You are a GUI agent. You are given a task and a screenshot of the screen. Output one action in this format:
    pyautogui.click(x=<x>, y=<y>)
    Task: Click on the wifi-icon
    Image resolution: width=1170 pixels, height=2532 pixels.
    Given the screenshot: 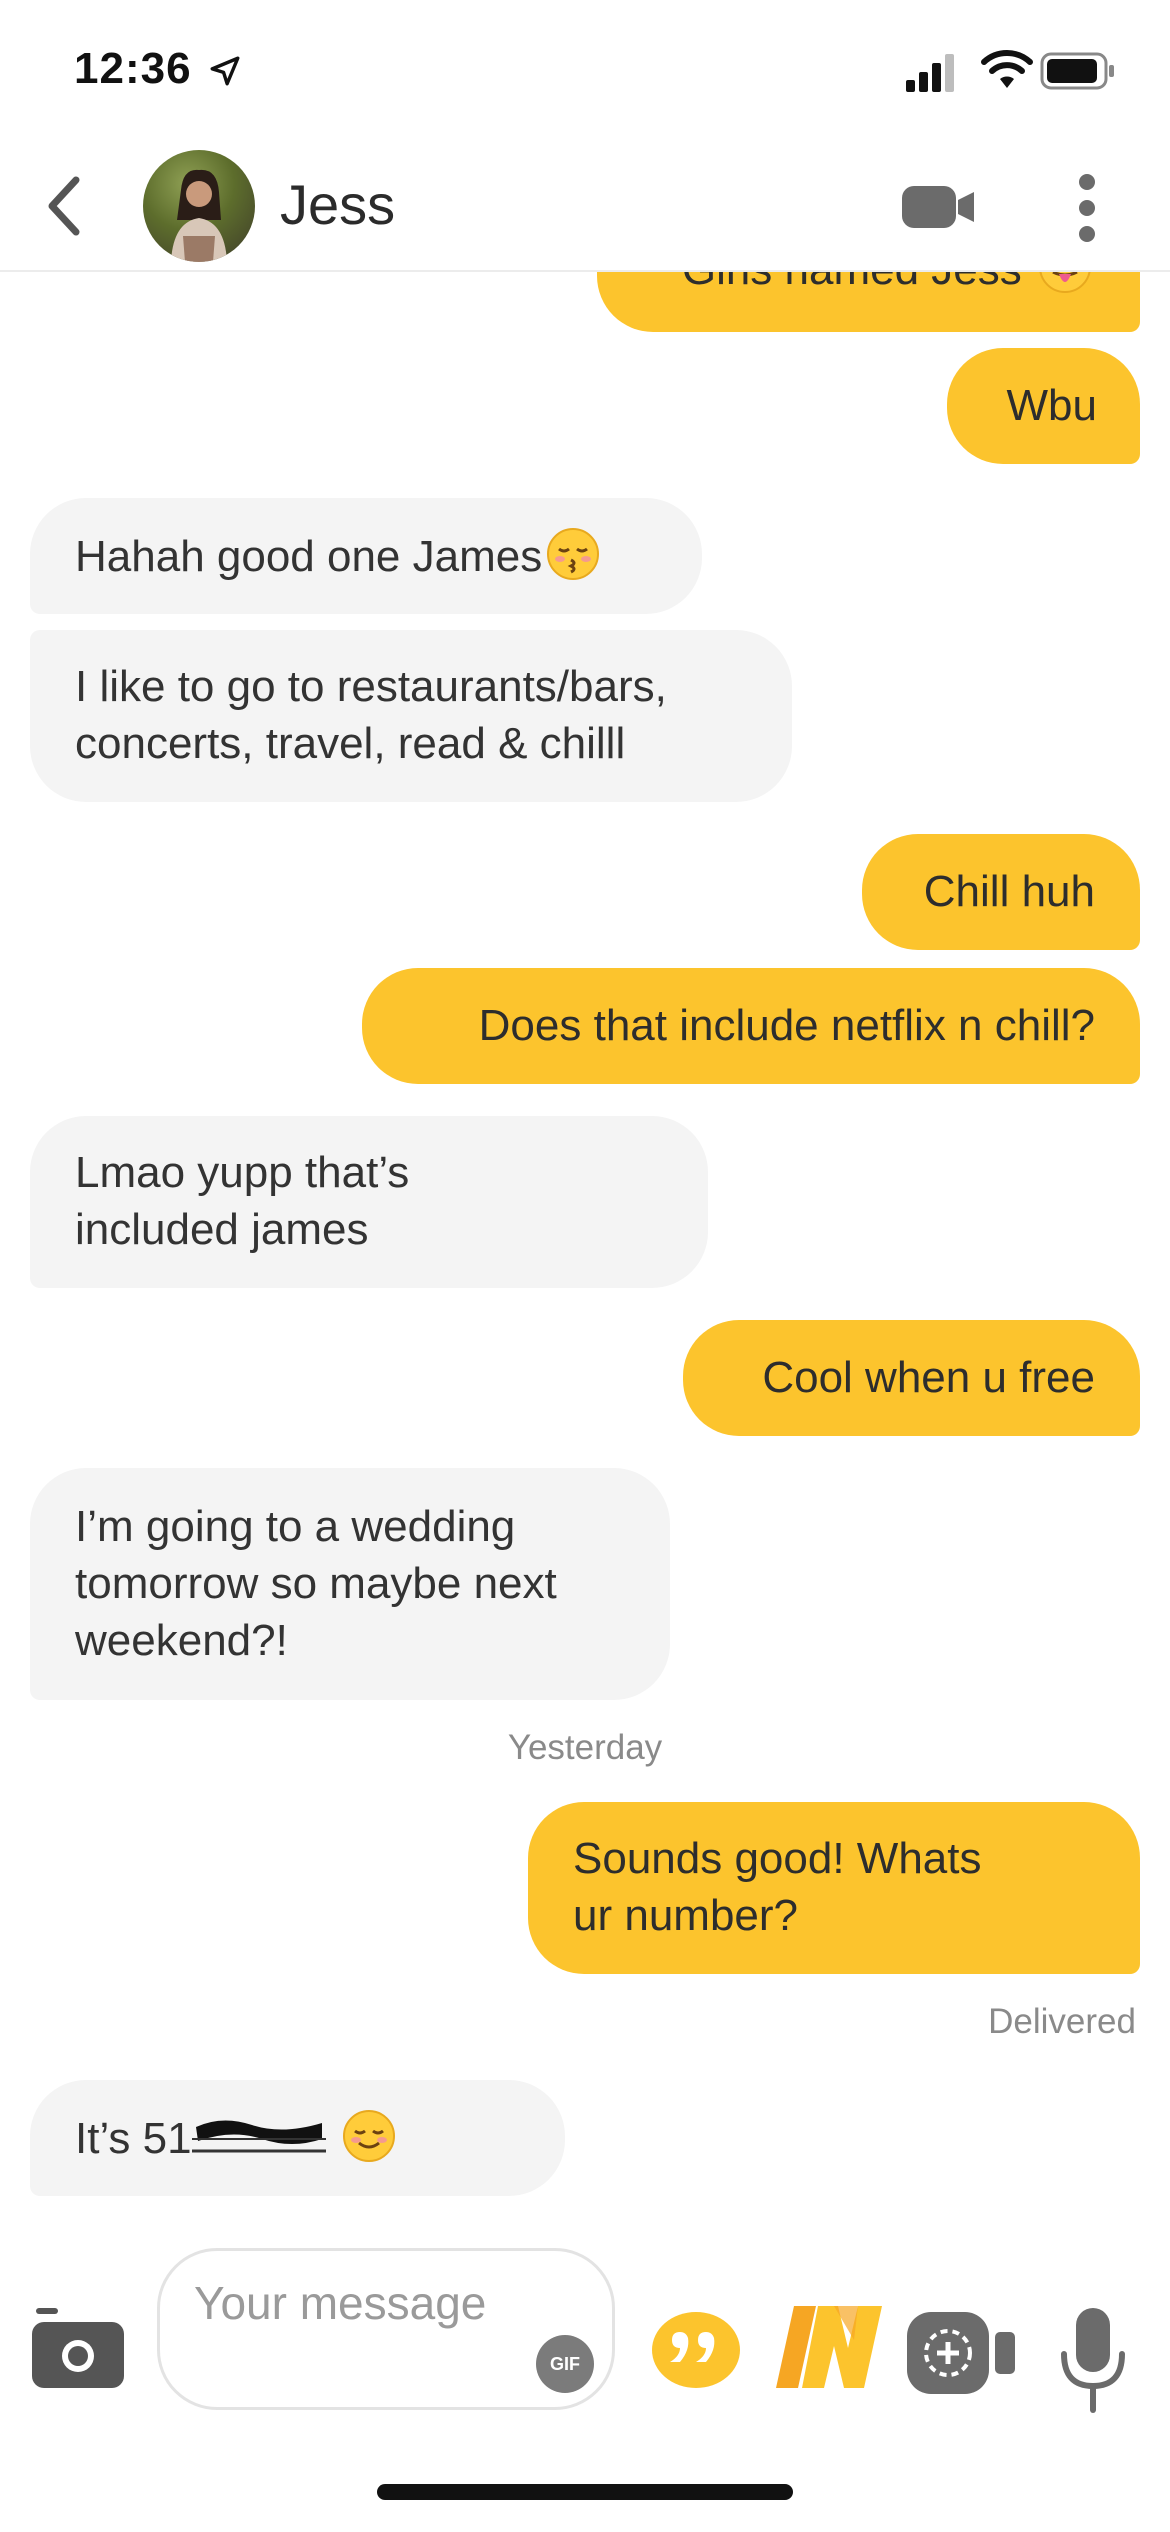 What is the action you would take?
    pyautogui.click(x=1007, y=69)
    